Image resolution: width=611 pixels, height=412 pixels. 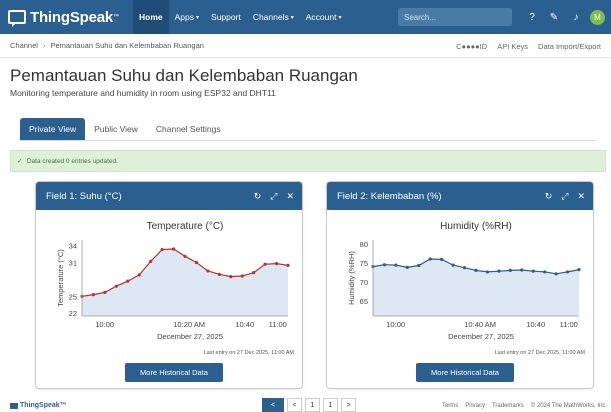 I want to click on pager-first-button: <, so click(x=273, y=405).